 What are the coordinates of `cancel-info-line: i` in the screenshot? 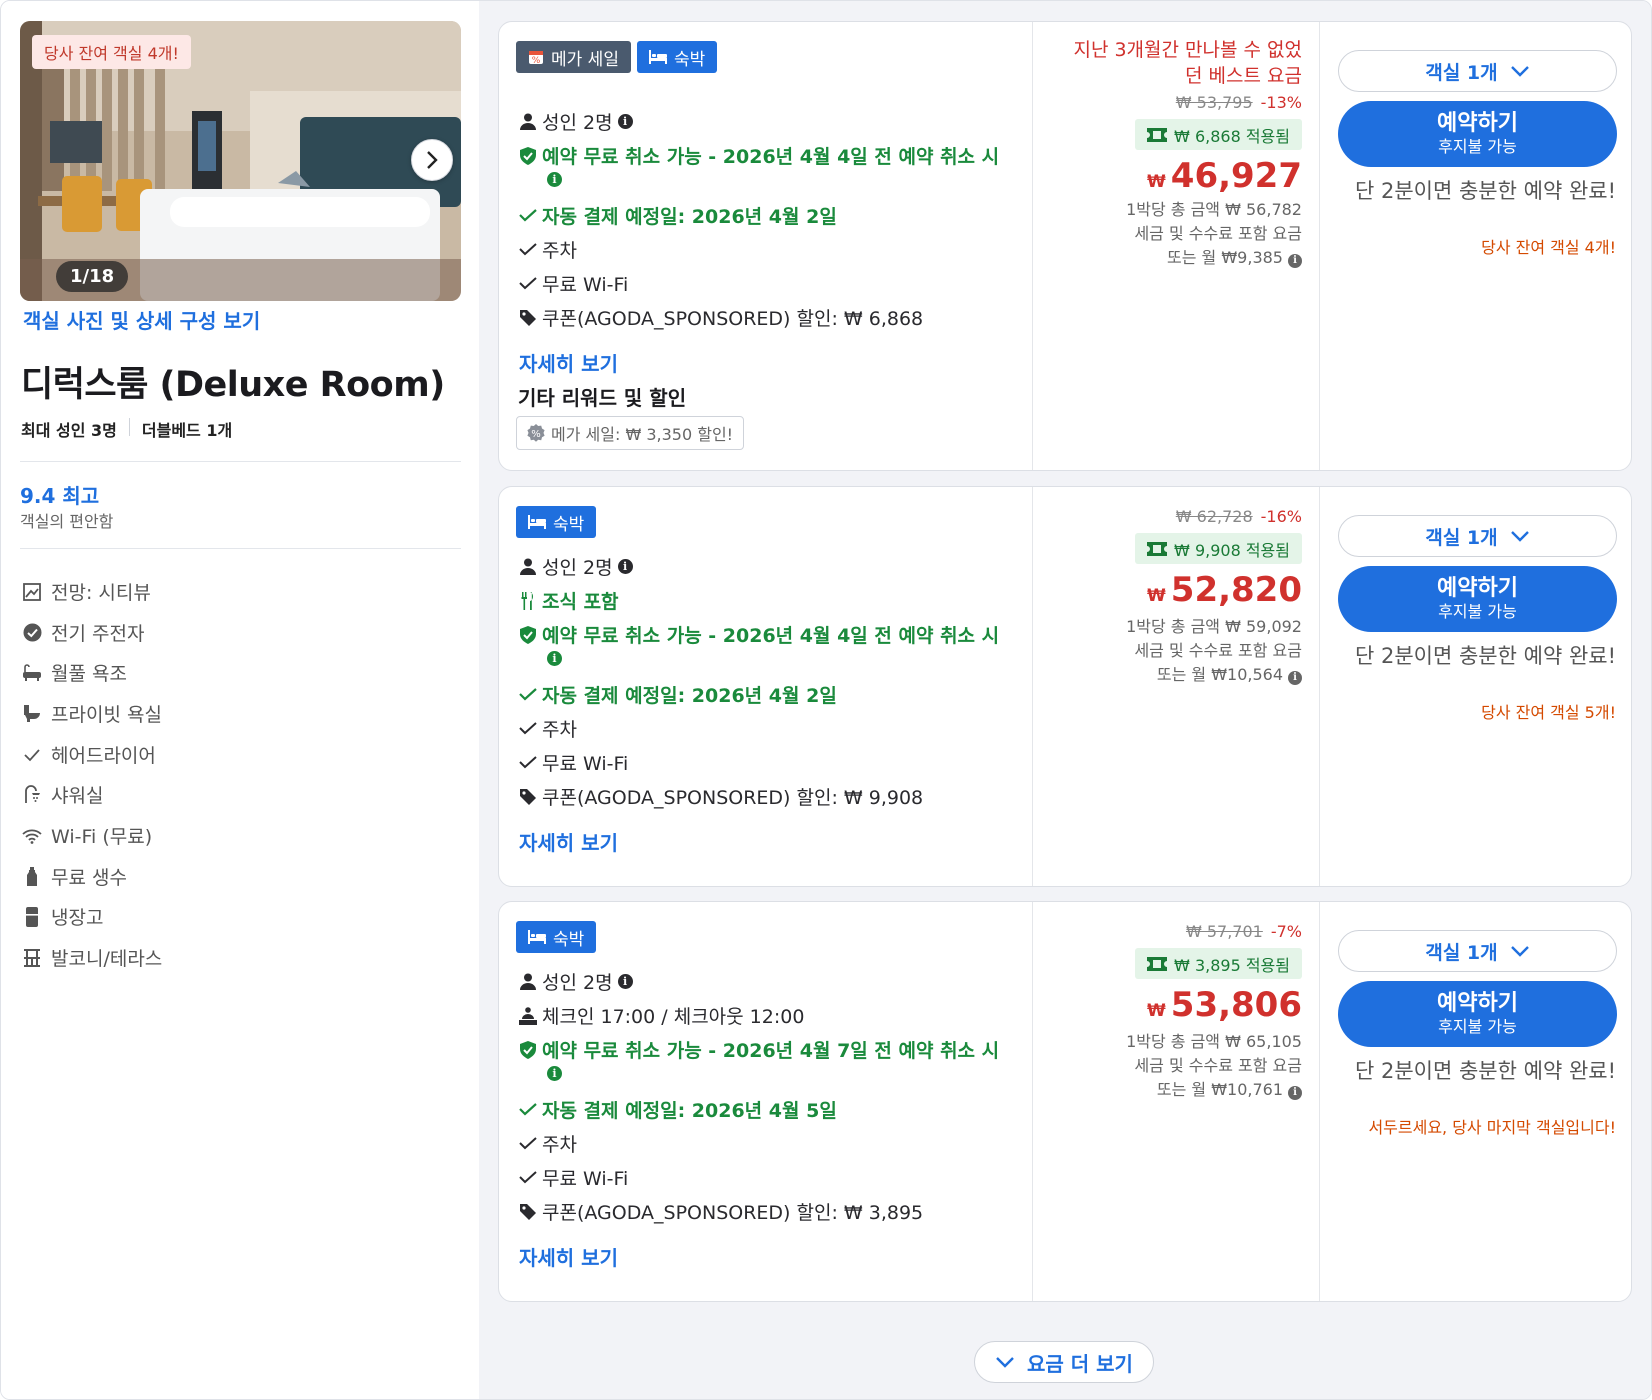 It's located at (552, 1073).